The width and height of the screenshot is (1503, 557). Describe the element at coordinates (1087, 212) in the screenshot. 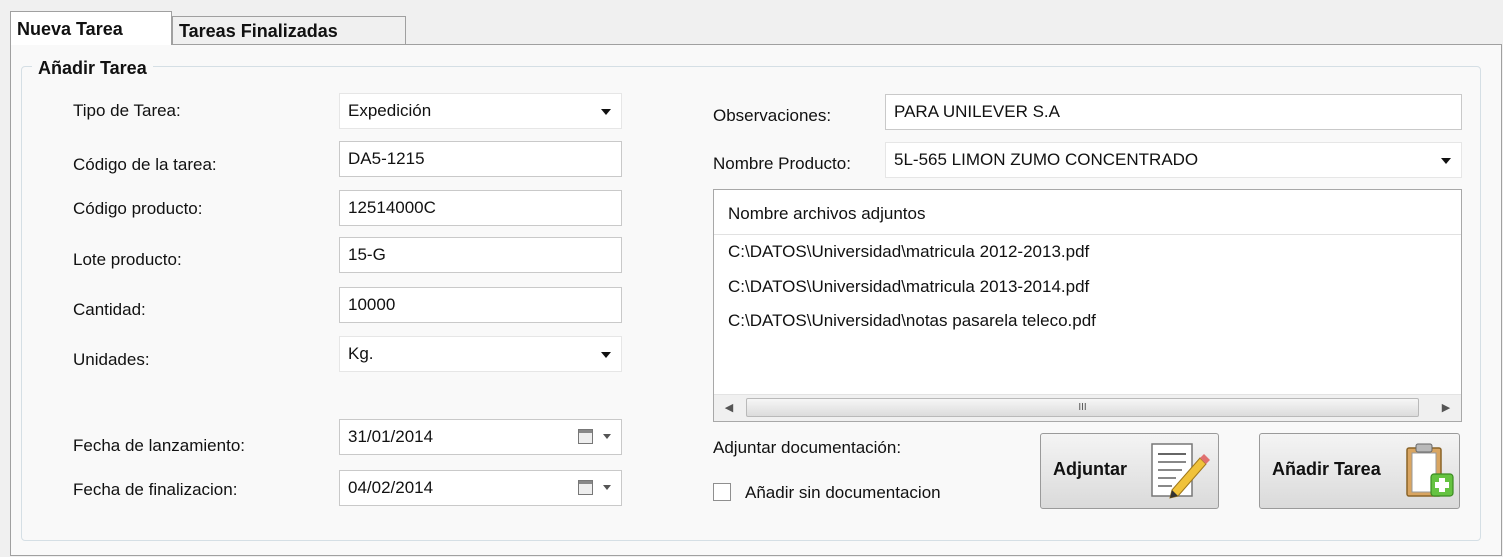

I see `attachments-column-header: Nombre archivos adjuntos` at that location.